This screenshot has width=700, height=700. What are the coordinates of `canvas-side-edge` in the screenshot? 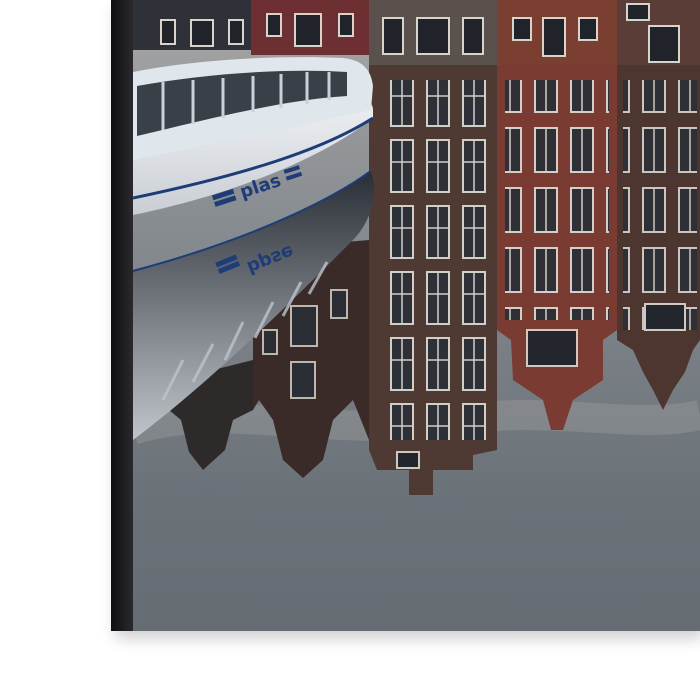 It's located at (122, 315).